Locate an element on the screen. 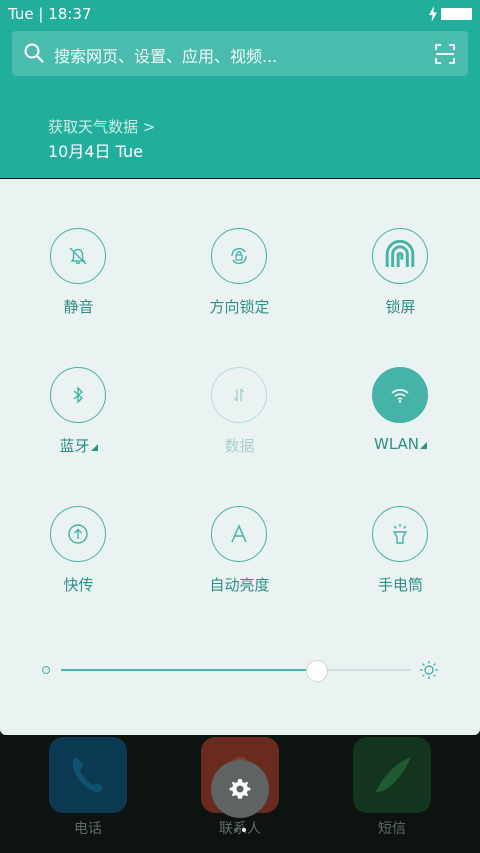 This screenshot has width=480, height=853. toggle-flashlight: 手电筒 is located at coordinates (401, 561).